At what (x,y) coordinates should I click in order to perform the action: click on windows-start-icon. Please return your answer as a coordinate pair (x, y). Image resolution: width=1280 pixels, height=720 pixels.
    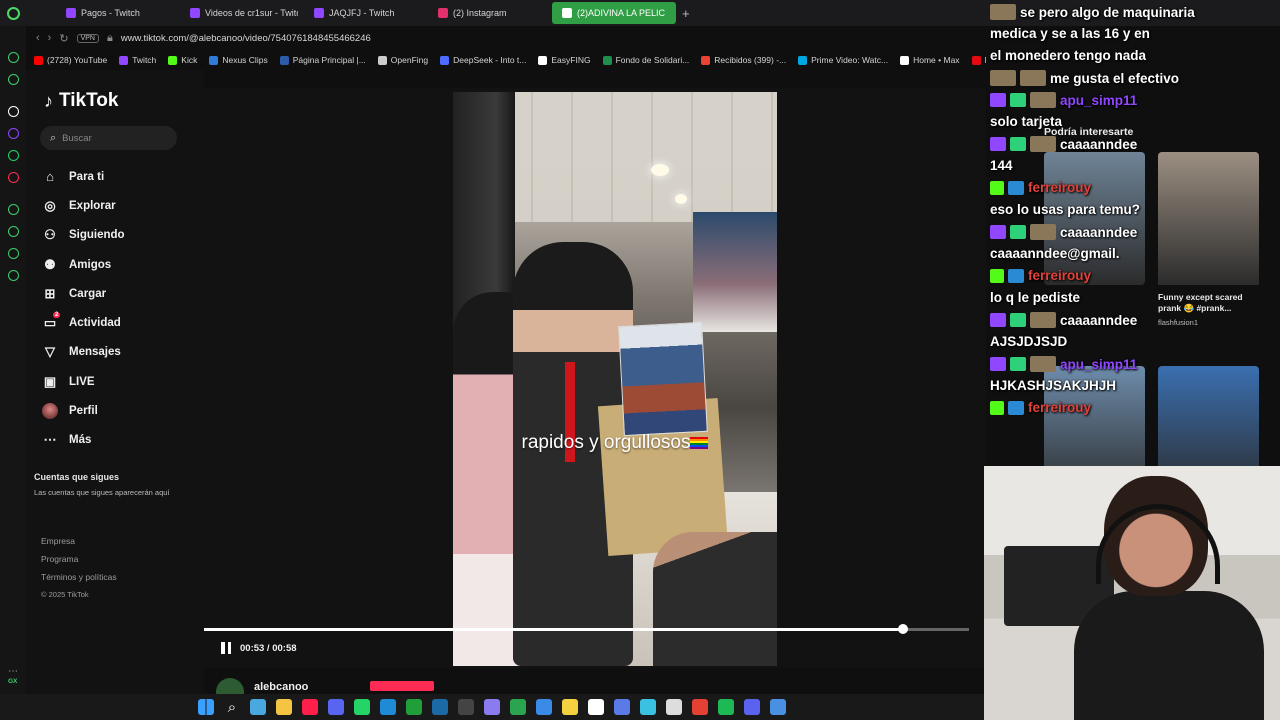
    Looking at the image, I should click on (206, 707).